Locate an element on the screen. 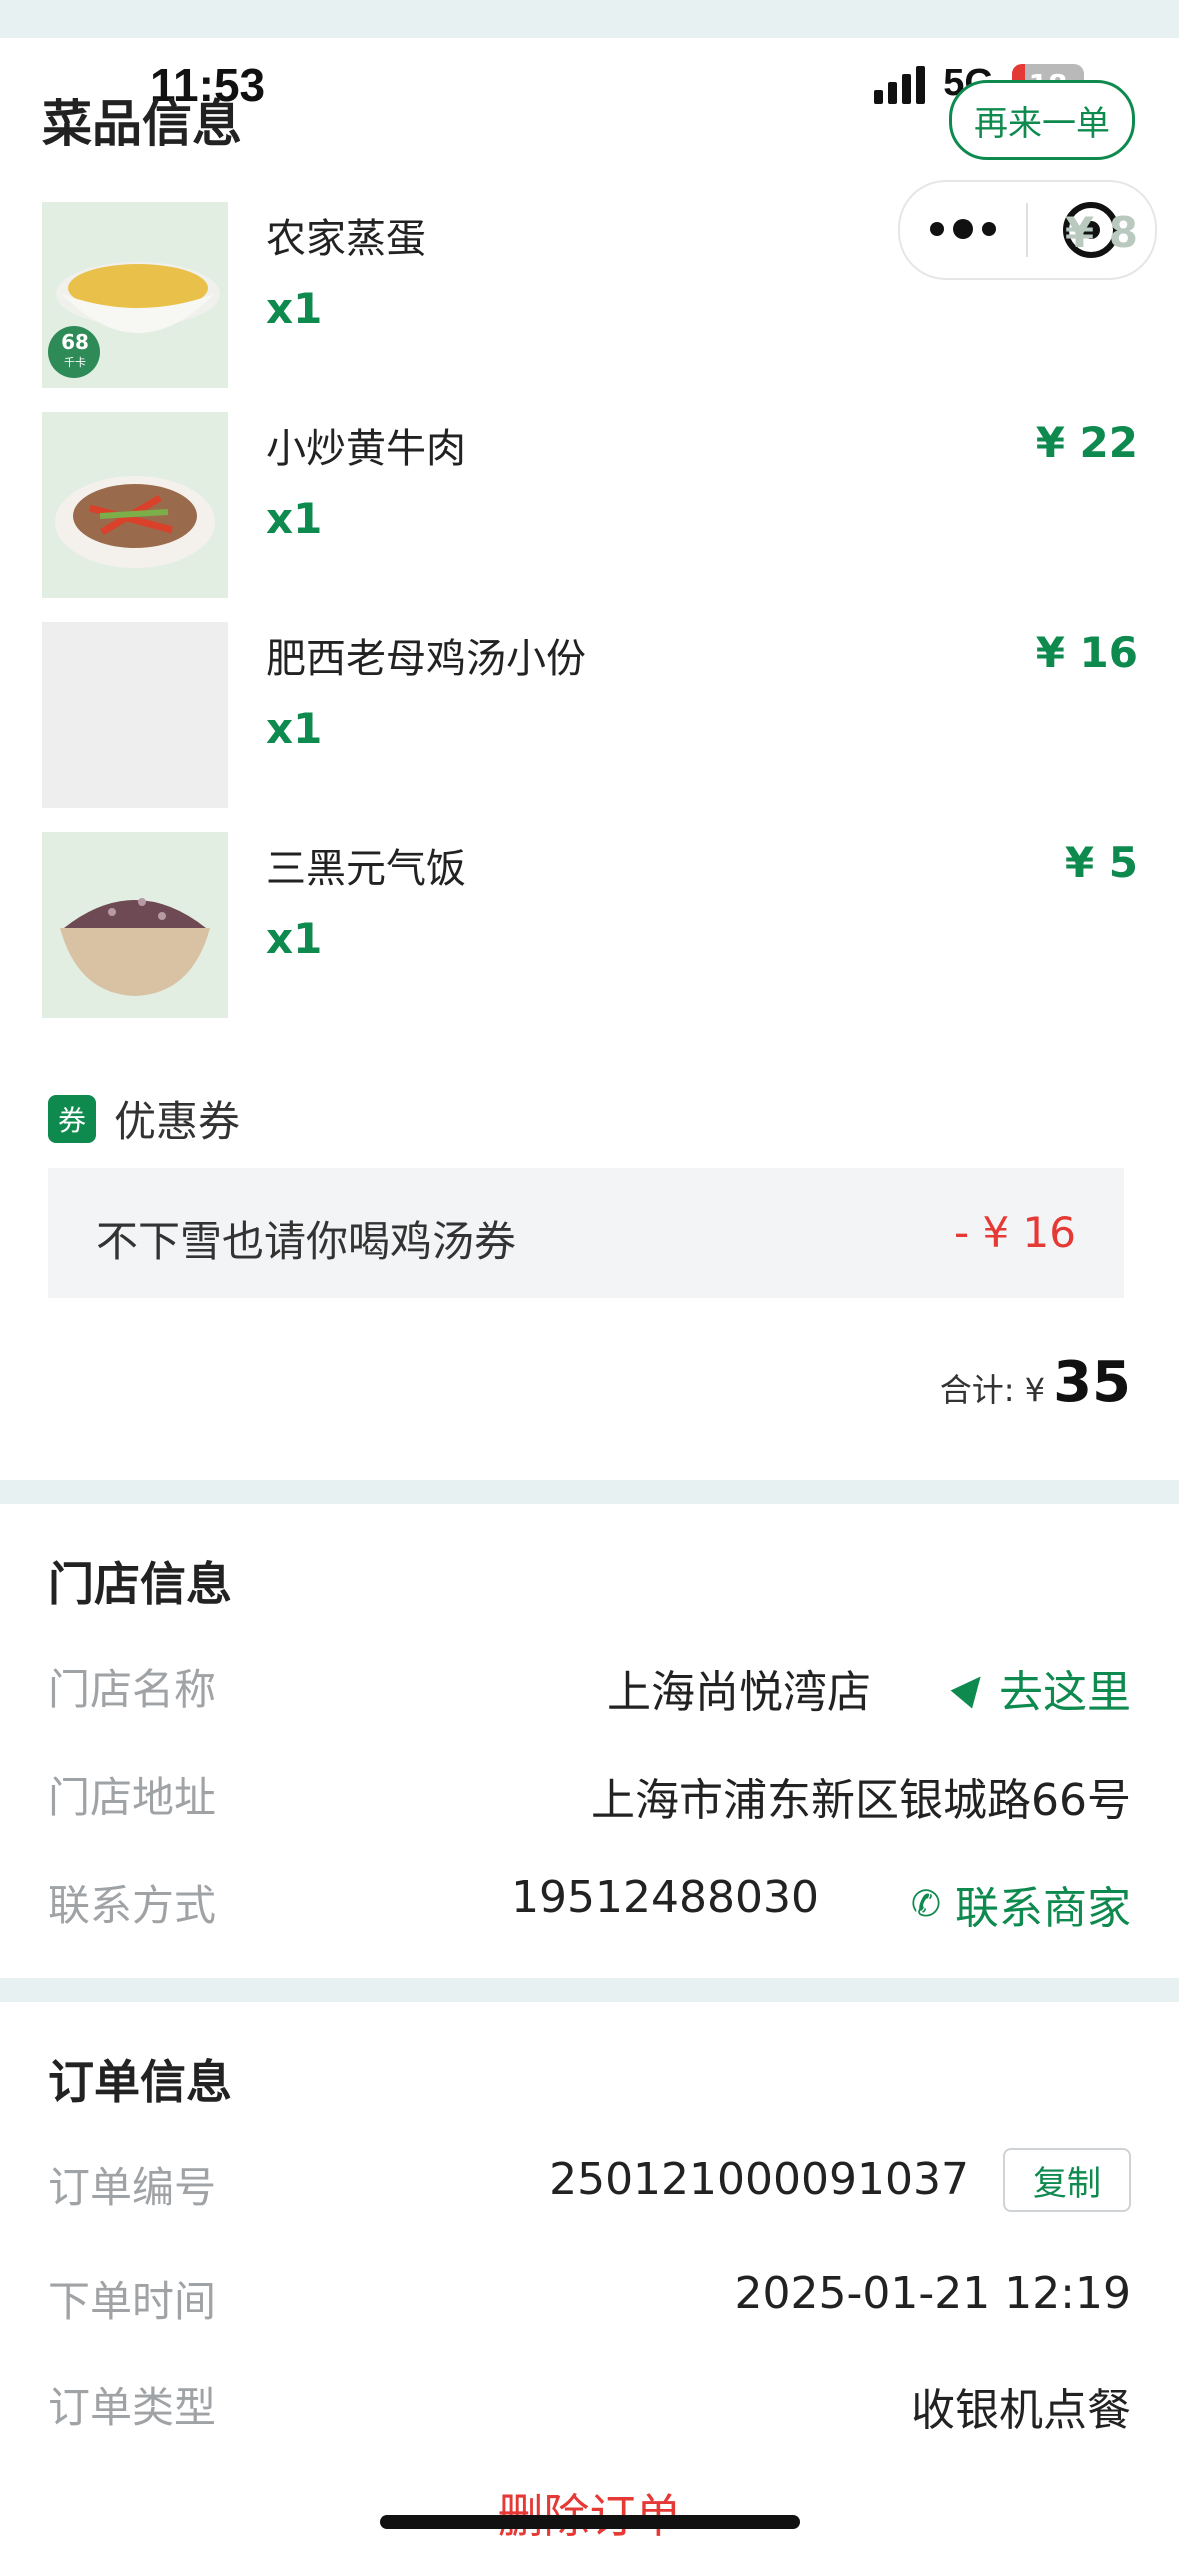  dish-name: 肥西老母鸡汤小份 is located at coordinates (426, 659).